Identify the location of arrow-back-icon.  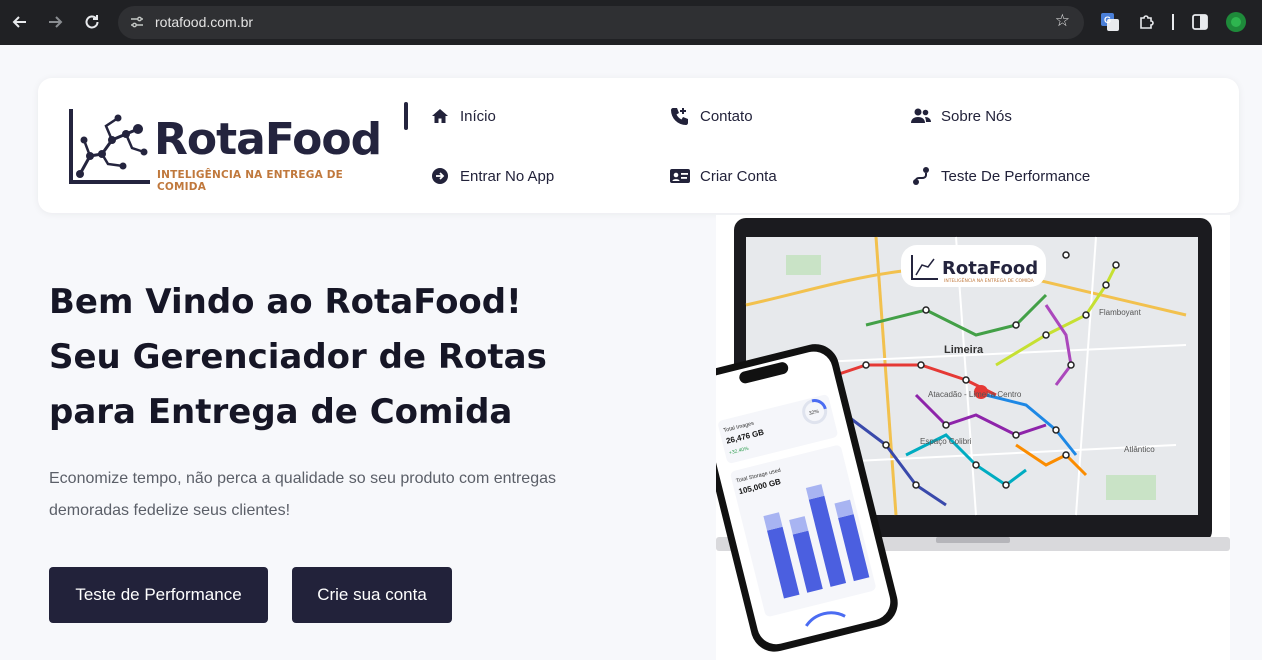
(20, 22).